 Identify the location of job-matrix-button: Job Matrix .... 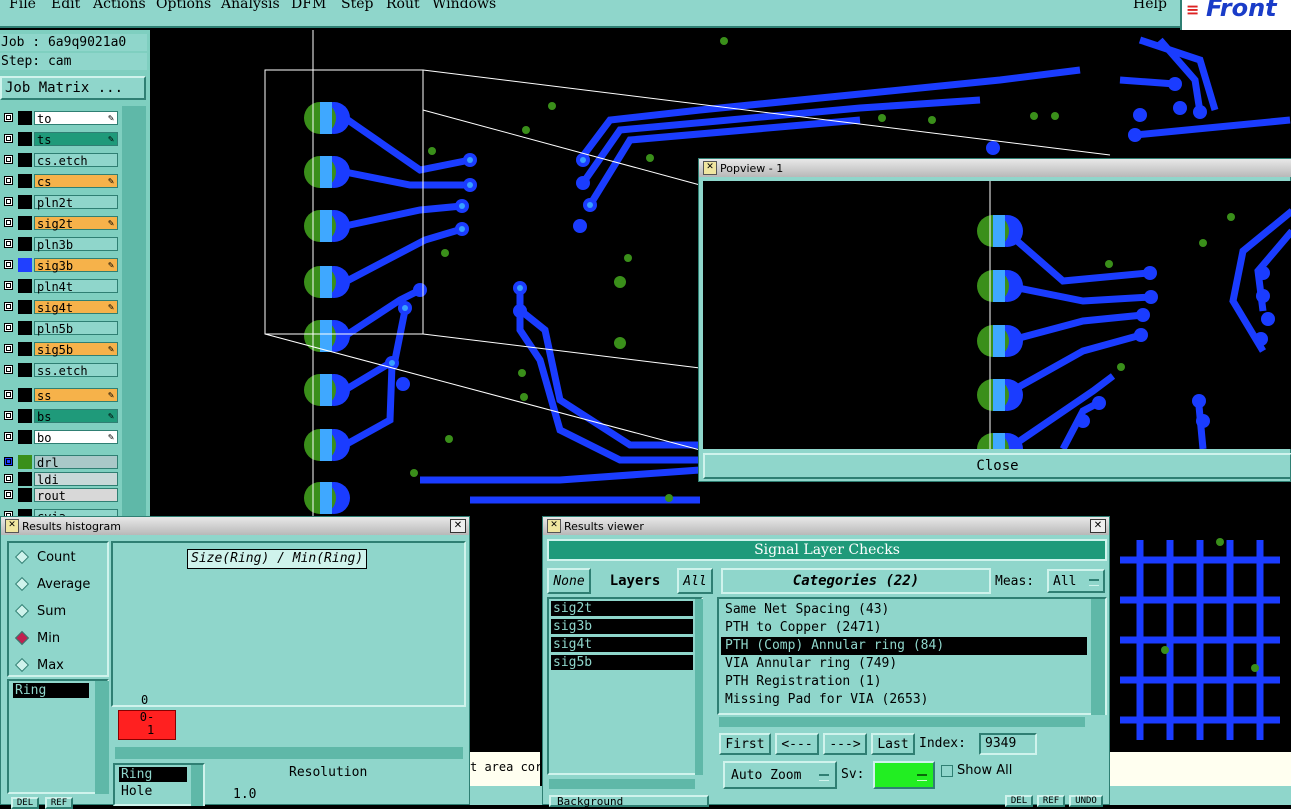
(73, 88).